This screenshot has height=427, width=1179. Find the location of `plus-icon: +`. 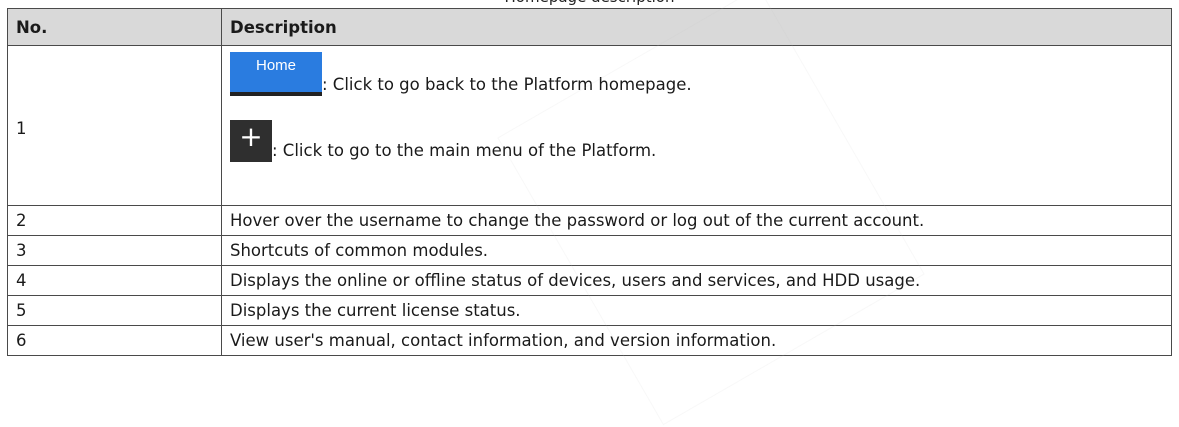

plus-icon: + is located at coordinates (251, 141).